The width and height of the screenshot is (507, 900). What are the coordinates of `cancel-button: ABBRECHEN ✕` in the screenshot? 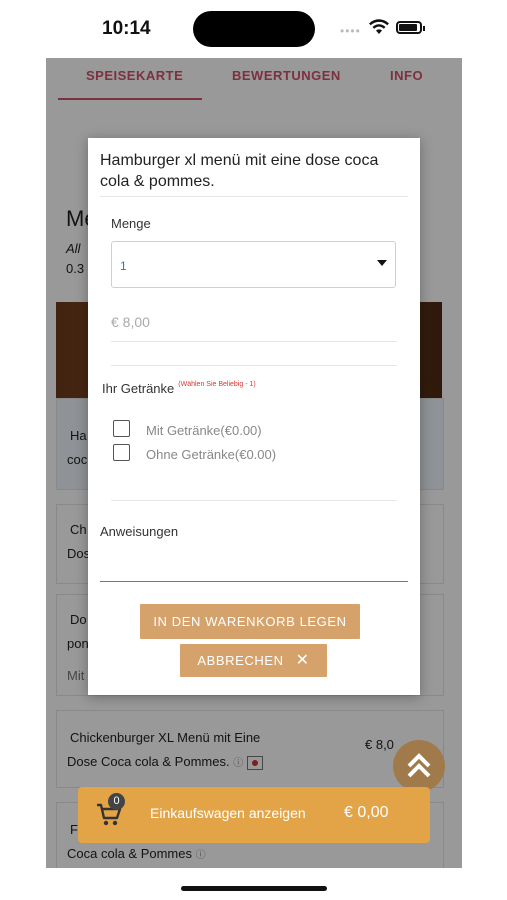 It's located at (253, 660).